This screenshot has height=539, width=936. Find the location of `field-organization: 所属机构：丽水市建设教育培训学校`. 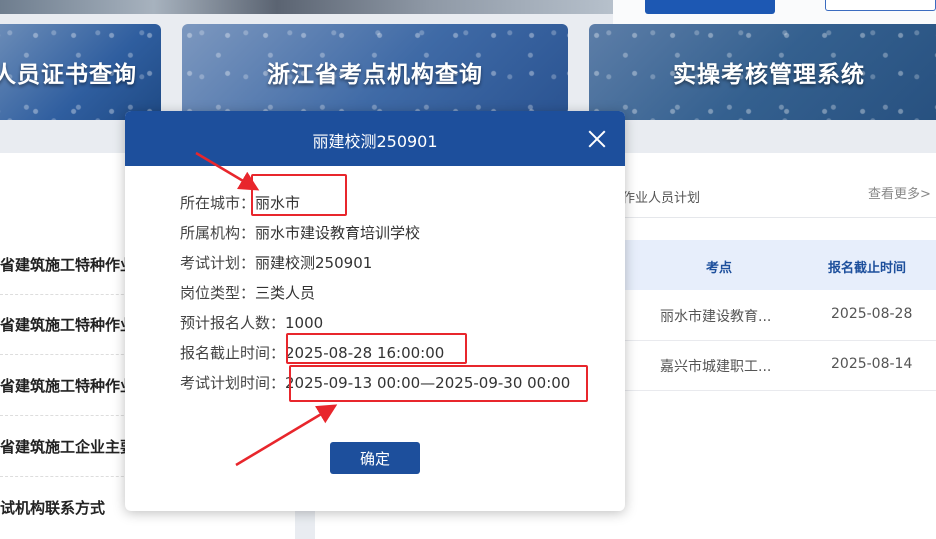

field-organization: 所属机构：丽水市建设教育培训学校 is located at coordinates (300, 232).